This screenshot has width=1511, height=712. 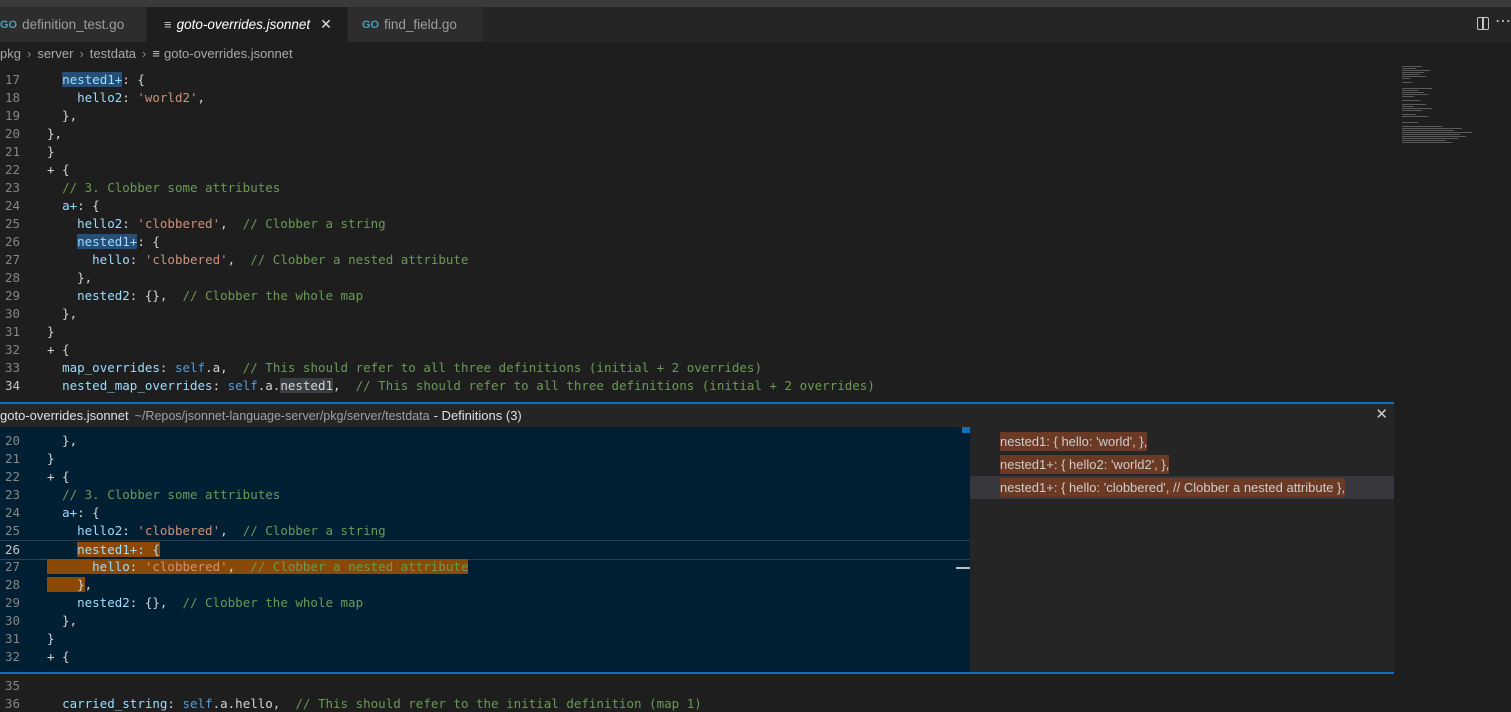 What do you see at coordinates (12, 331) in the screenshot?
I see `line-number: 31` at bounding box center [12, 331].